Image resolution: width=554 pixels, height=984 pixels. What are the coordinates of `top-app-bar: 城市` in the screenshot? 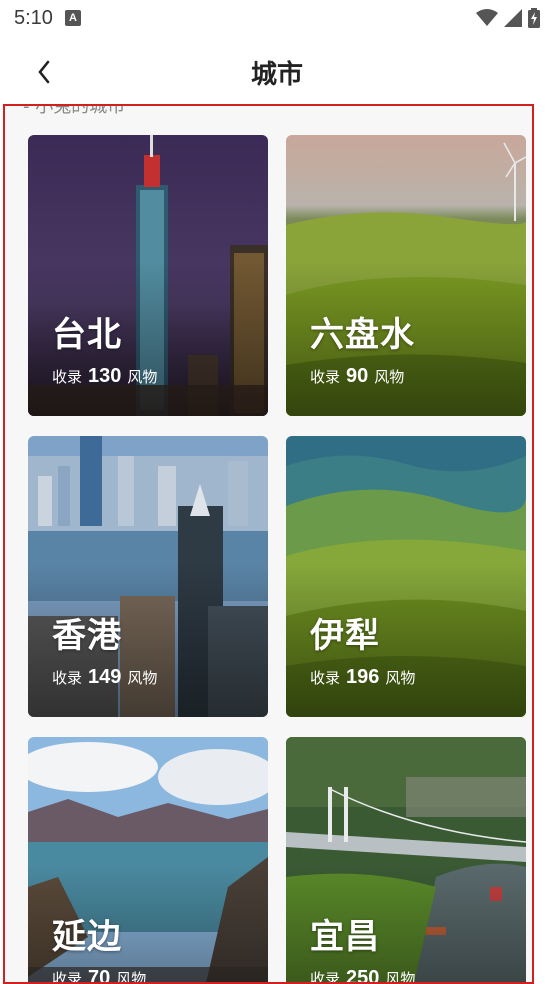 It's located at (277, 72).